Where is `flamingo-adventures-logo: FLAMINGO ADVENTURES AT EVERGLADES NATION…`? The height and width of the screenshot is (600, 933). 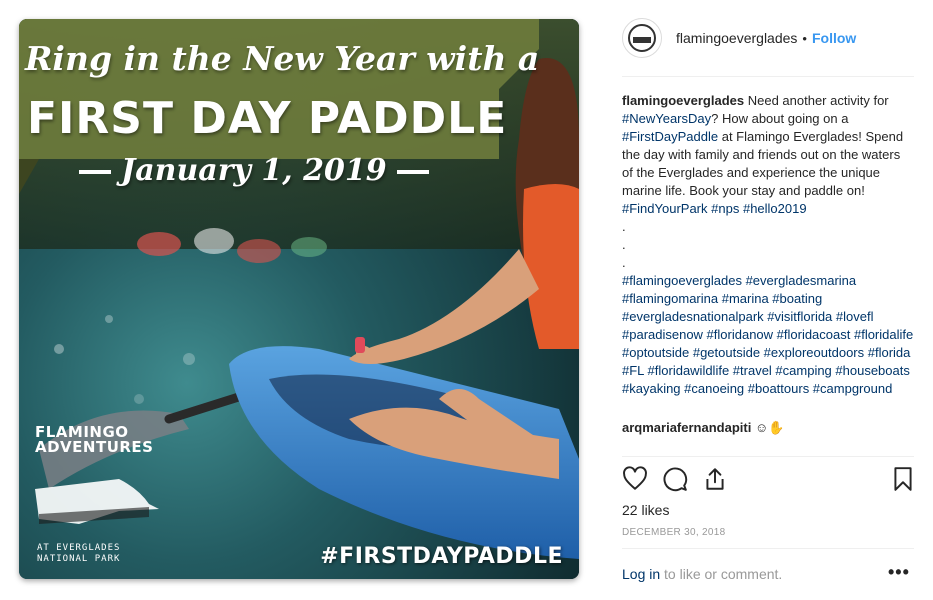 flamingo-adventures-logo: FLAMINGO ADVENTURES AT EVERGLADES NATION… is located at coordinates (93, 494).